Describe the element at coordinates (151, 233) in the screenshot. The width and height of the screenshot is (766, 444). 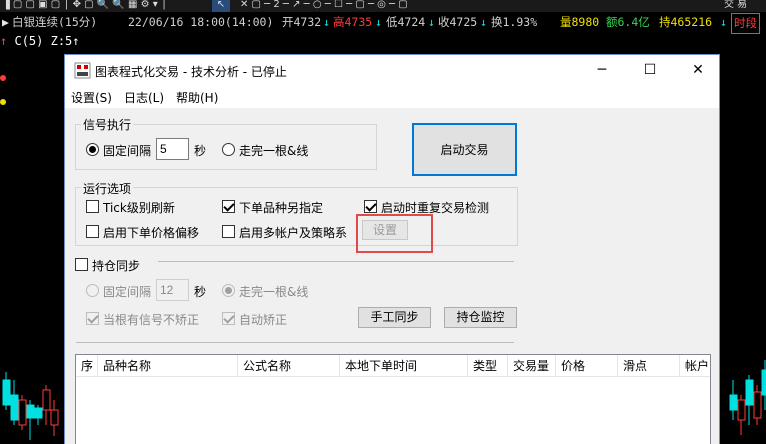
I see `price-offset-label: 启用下单价格偏移` at that location.